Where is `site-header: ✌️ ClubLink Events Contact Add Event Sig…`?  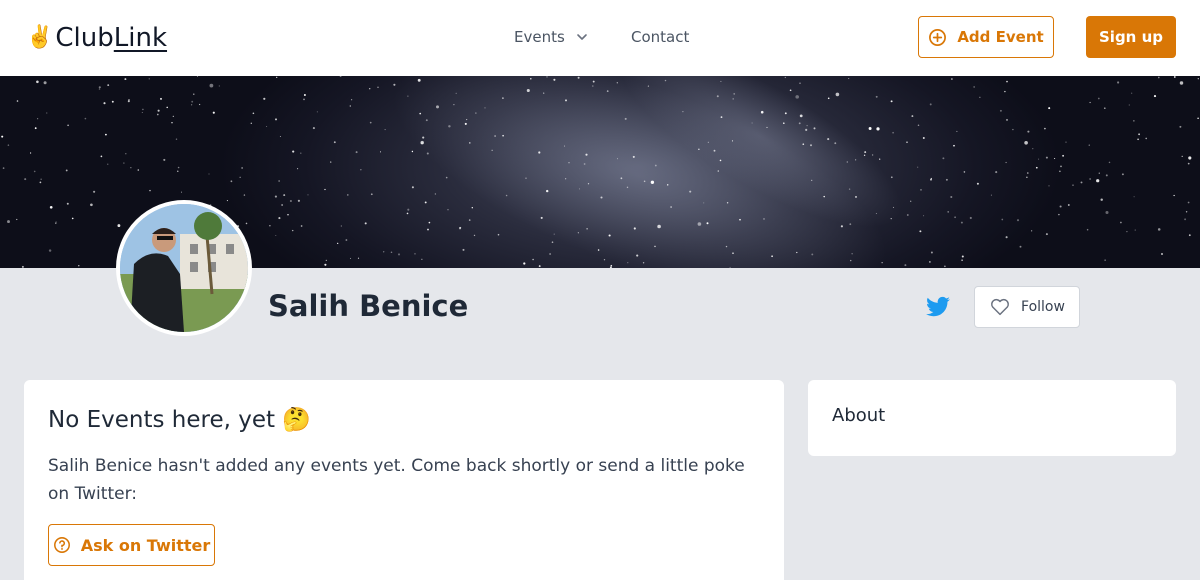 site-header: ✌️ ClubLink Events Contact Add Event Sig… is located at coordinates (600, 38).